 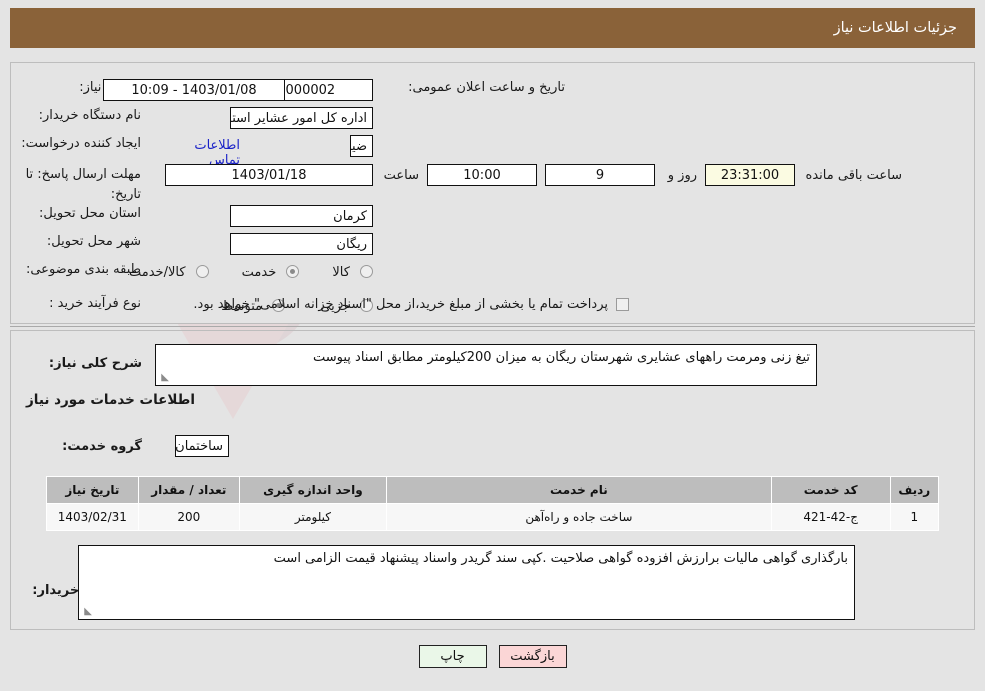 I want to click on remaining-days-field: 9, so click(x=600, y=175).